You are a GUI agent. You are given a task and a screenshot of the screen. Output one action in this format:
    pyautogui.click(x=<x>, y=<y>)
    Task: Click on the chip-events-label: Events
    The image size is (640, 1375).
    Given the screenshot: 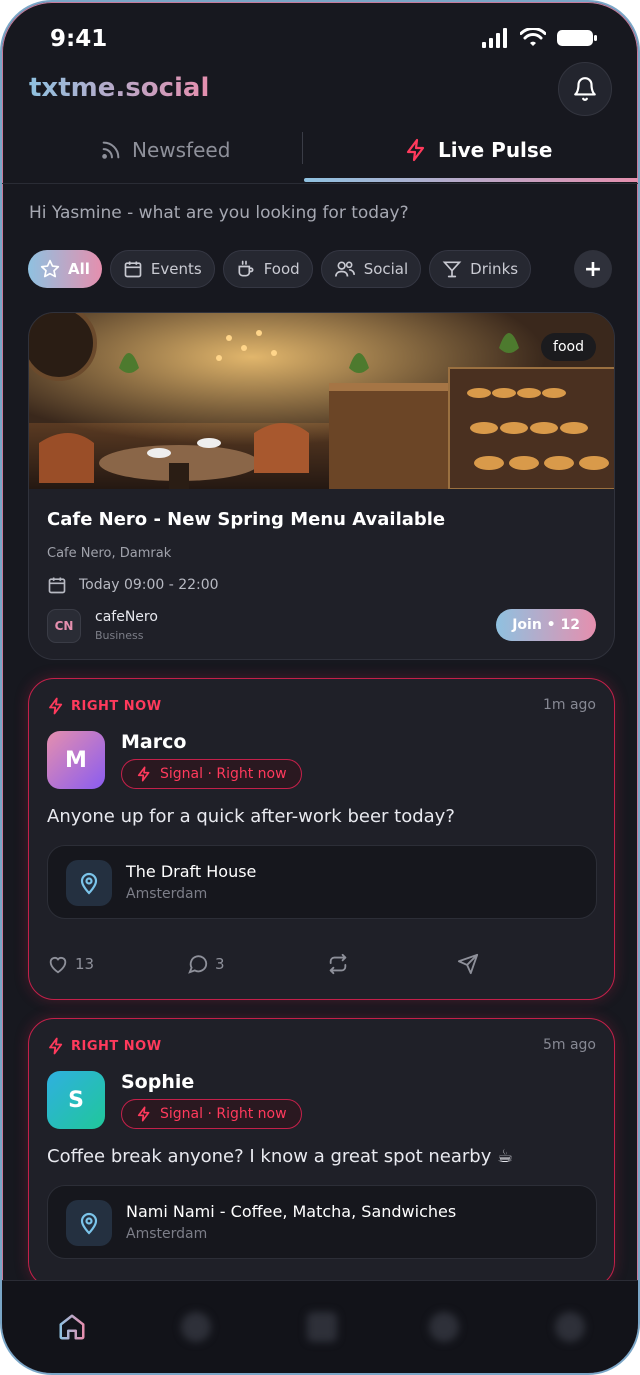 What is the action you would take?
    pyautogui.click(x=176, y=269)
    